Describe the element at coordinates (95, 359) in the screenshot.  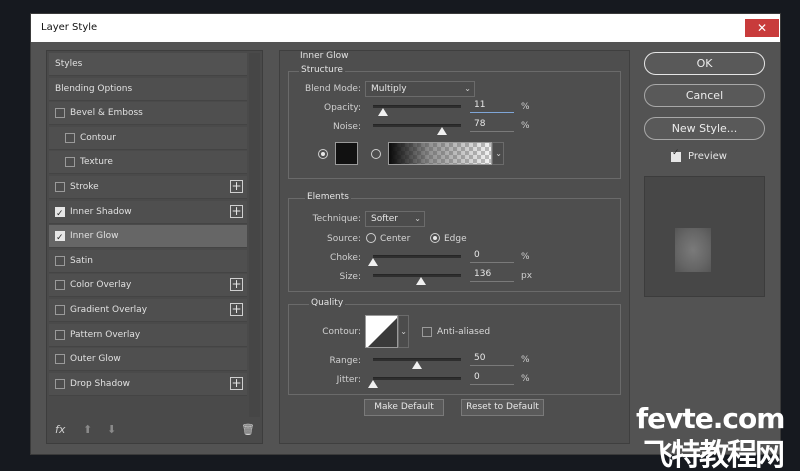
I see `style-item-label: Outer Glow` at that location.